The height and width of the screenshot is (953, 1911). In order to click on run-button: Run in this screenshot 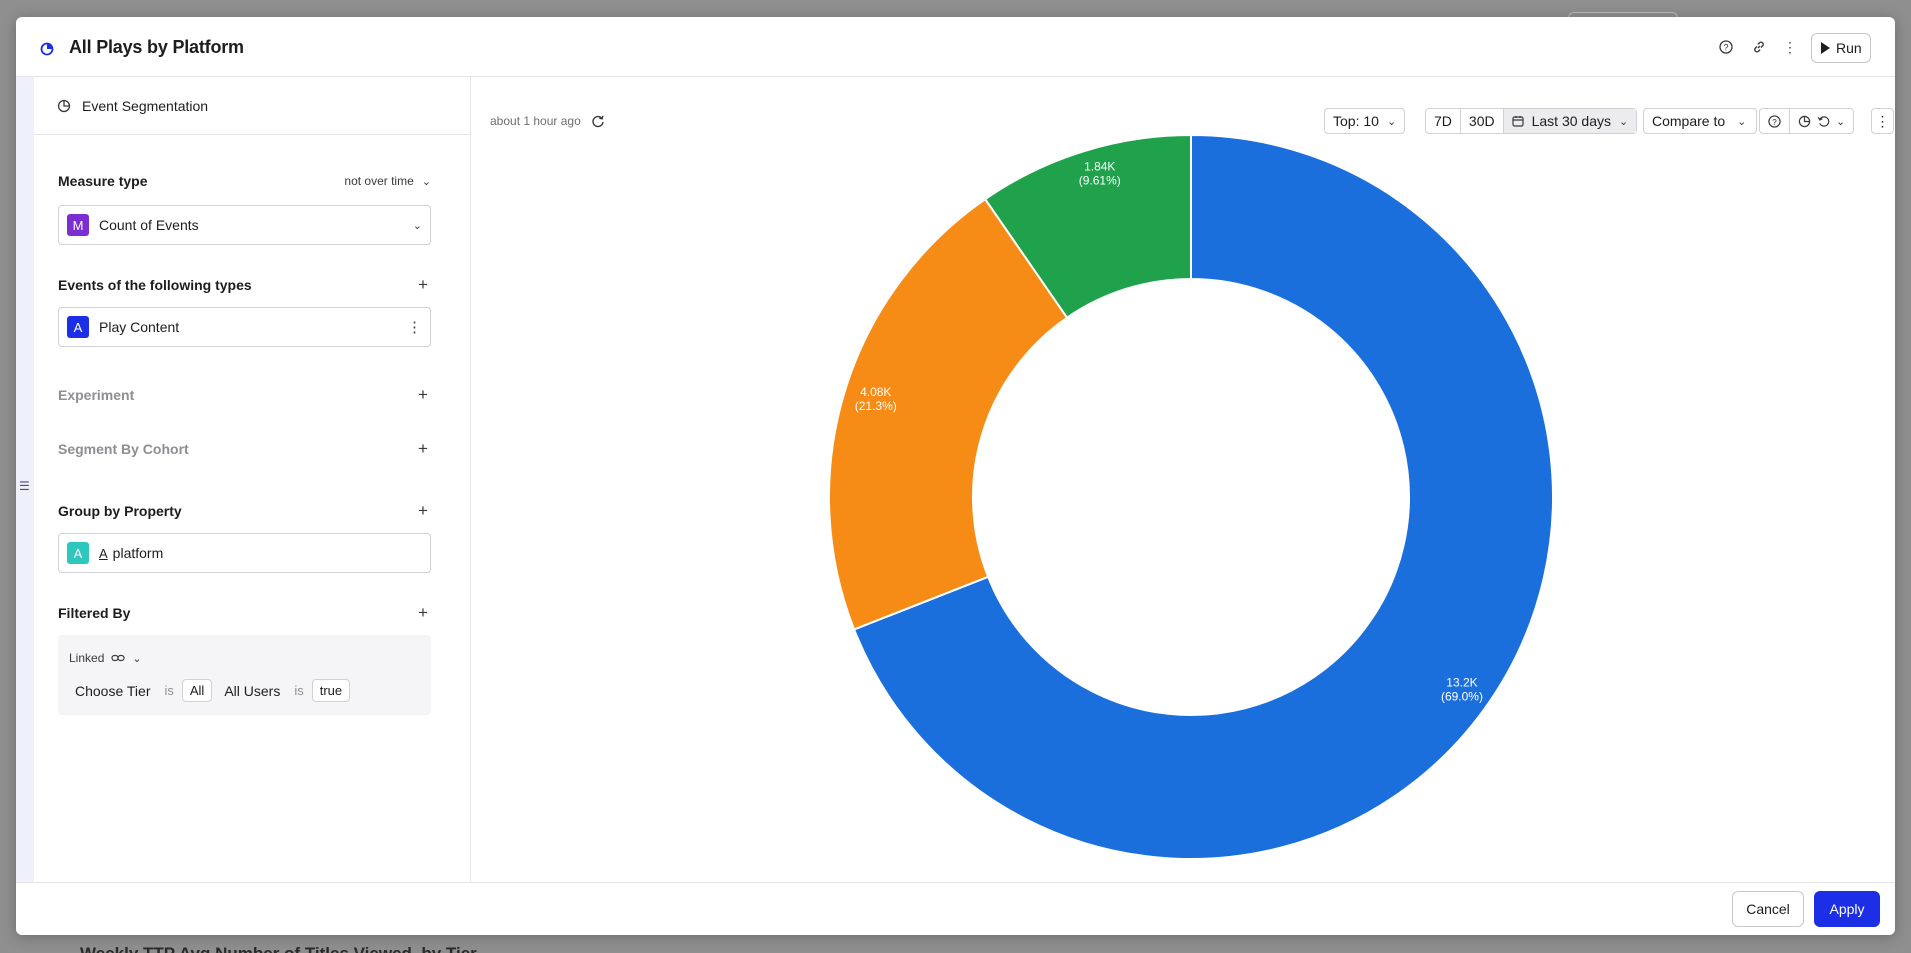, I will do `click(1841, 48)`.